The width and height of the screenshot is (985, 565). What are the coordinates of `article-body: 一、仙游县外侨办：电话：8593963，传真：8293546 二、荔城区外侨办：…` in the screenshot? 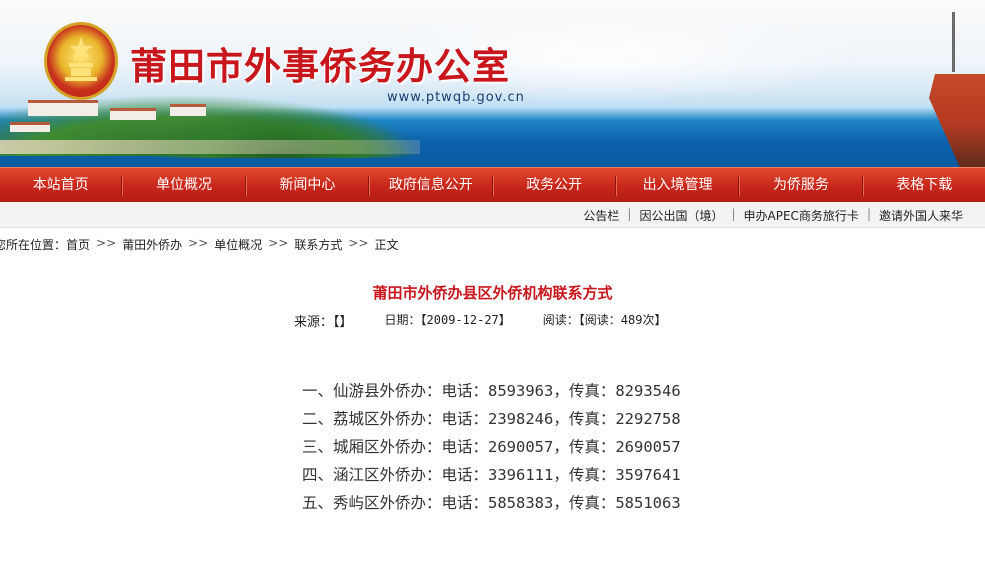 It's located at (491, 447).